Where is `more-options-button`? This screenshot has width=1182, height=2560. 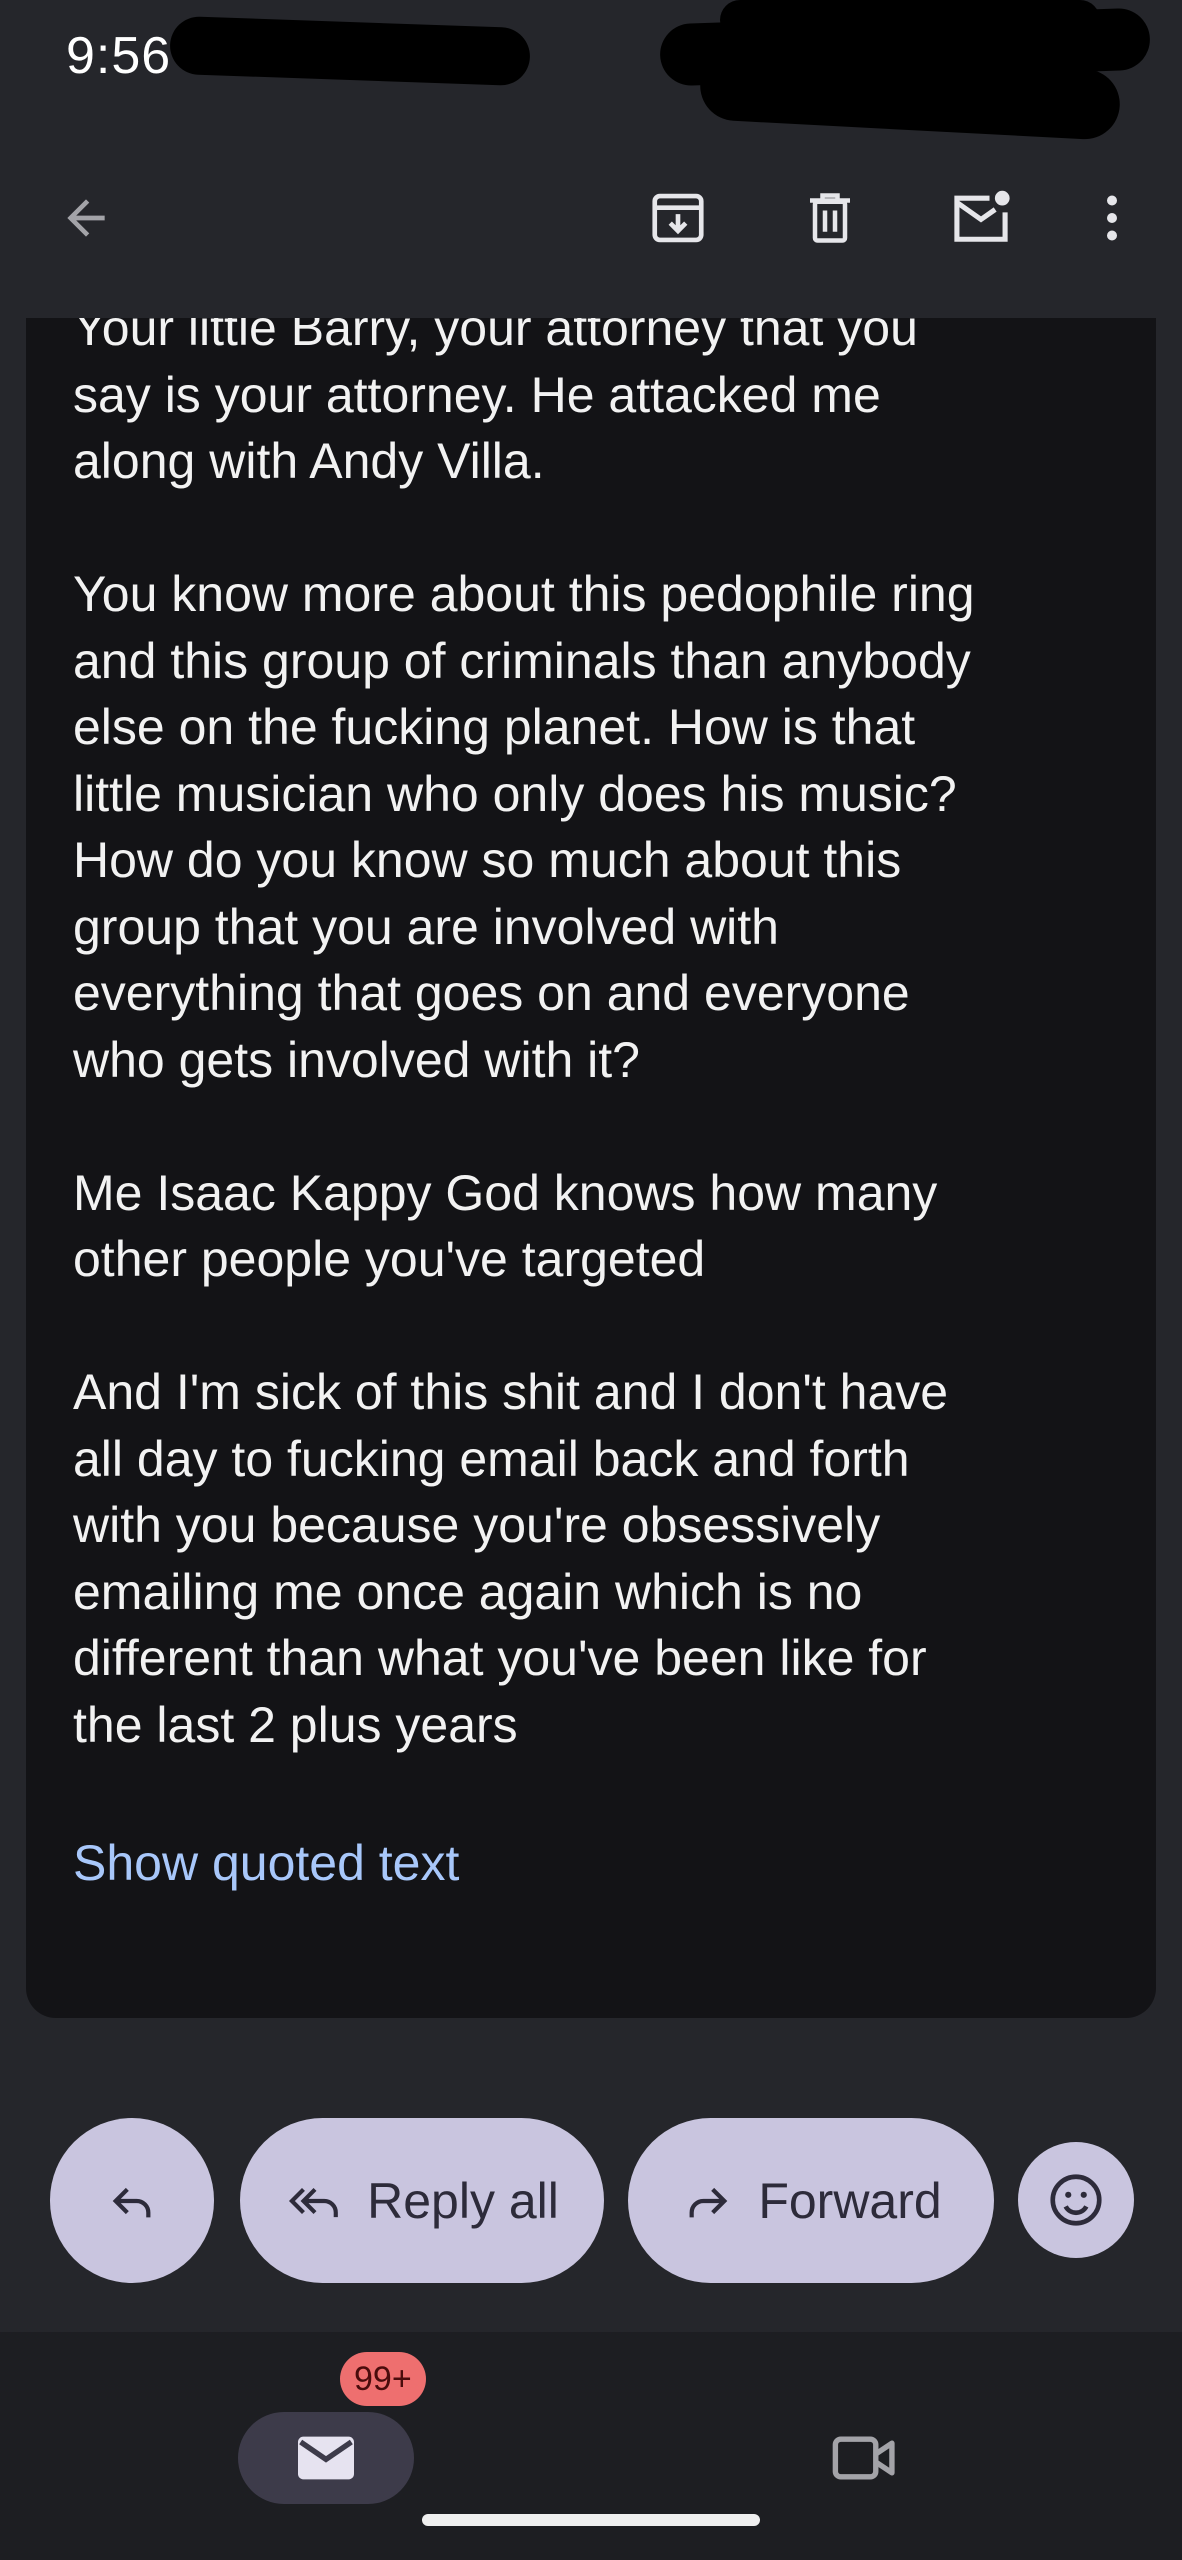
more-options-button is located at coordinates (1112, 218).